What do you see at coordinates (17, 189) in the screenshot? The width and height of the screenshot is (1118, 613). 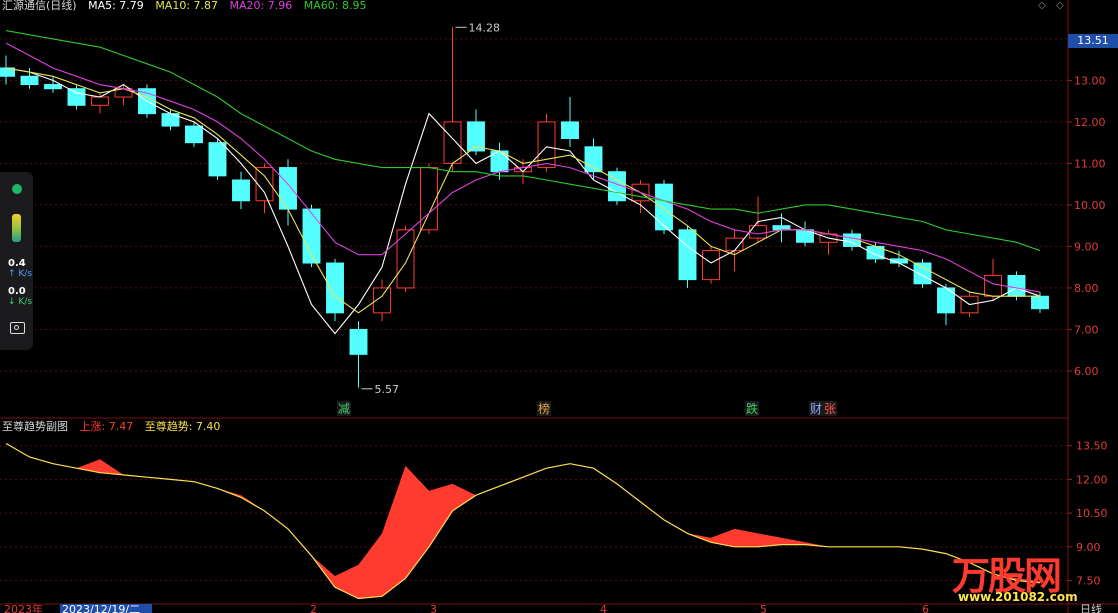 I see `status-dot-icon` at bounding box center [17, 189].